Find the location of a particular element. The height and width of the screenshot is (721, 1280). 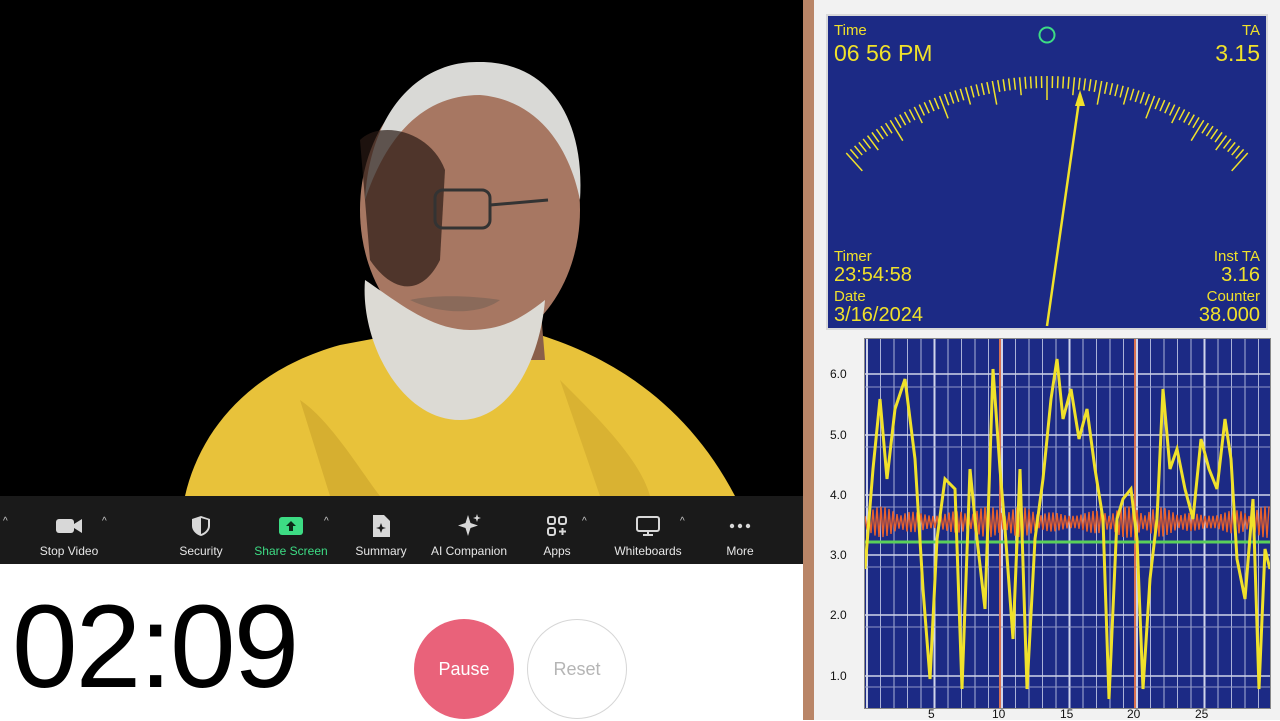

timer-value: 23:54:58 is located at coordinates (873, 275).